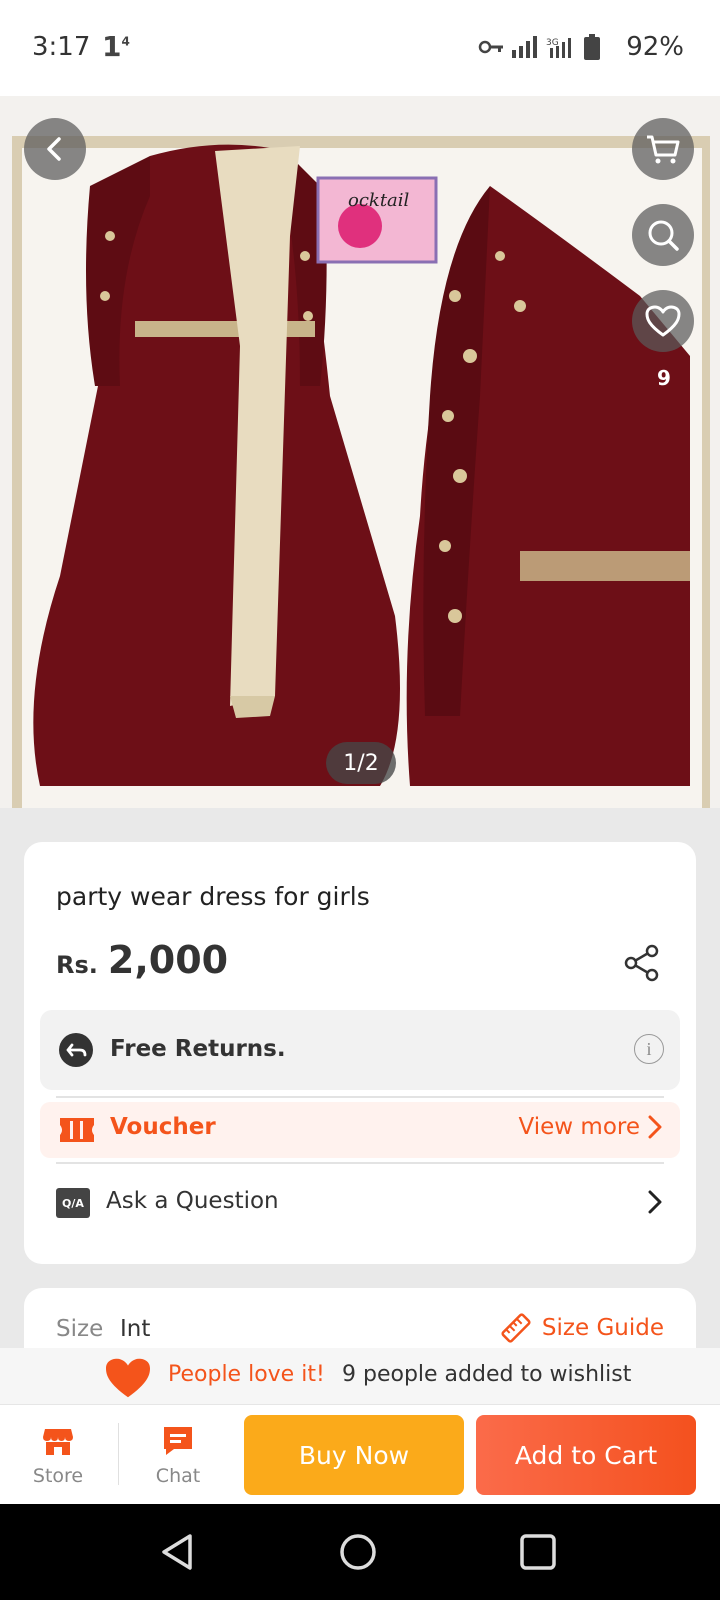 The height and width of the screenshot is (1600, 720). I want to click on view-more-label: View more, so click(579, 1127).